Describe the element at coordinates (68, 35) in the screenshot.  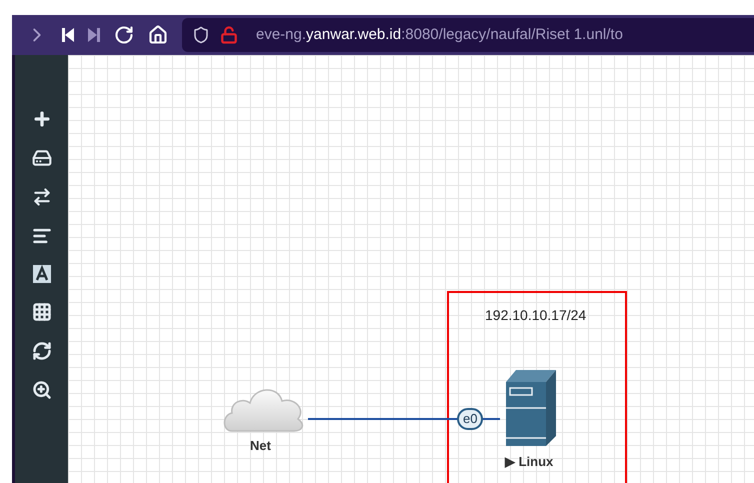
I see `skip-back-icon` at that location.